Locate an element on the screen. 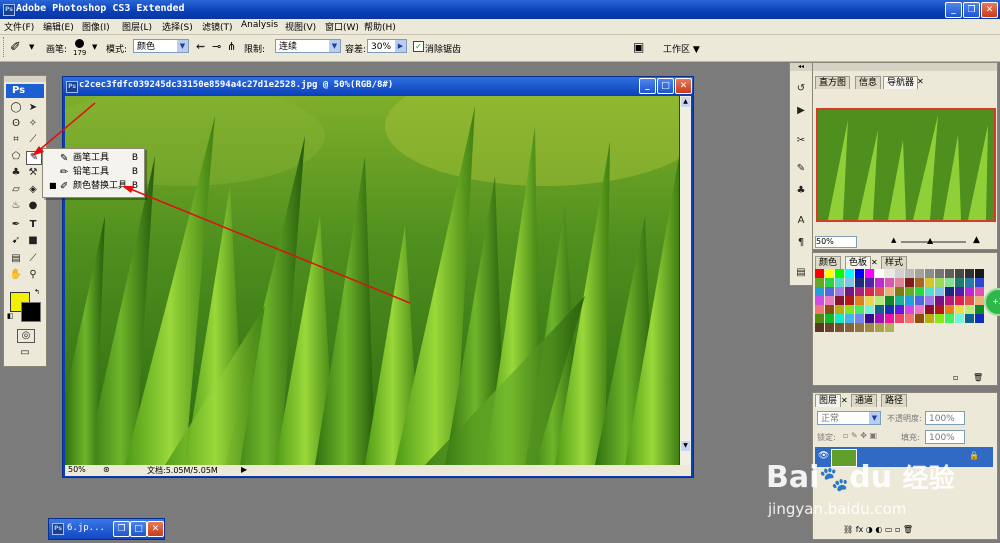  delete-swatch-icon: 🗑 is located at coordinates (978, 377).